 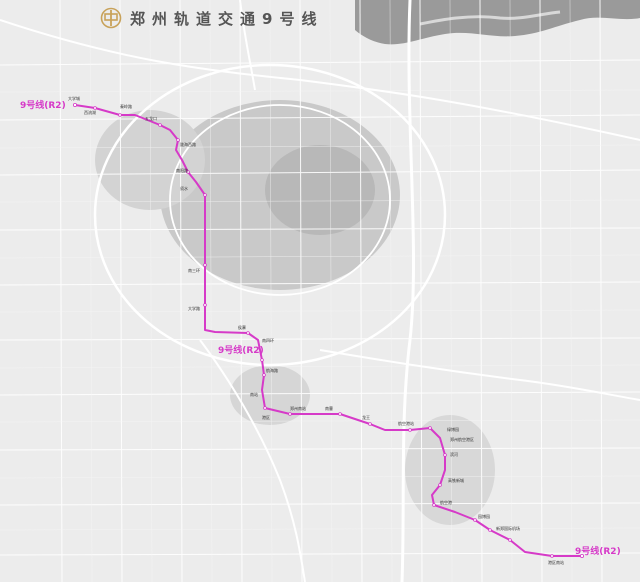 I want to click on station-label: 须水, so click(x=184, y=189).